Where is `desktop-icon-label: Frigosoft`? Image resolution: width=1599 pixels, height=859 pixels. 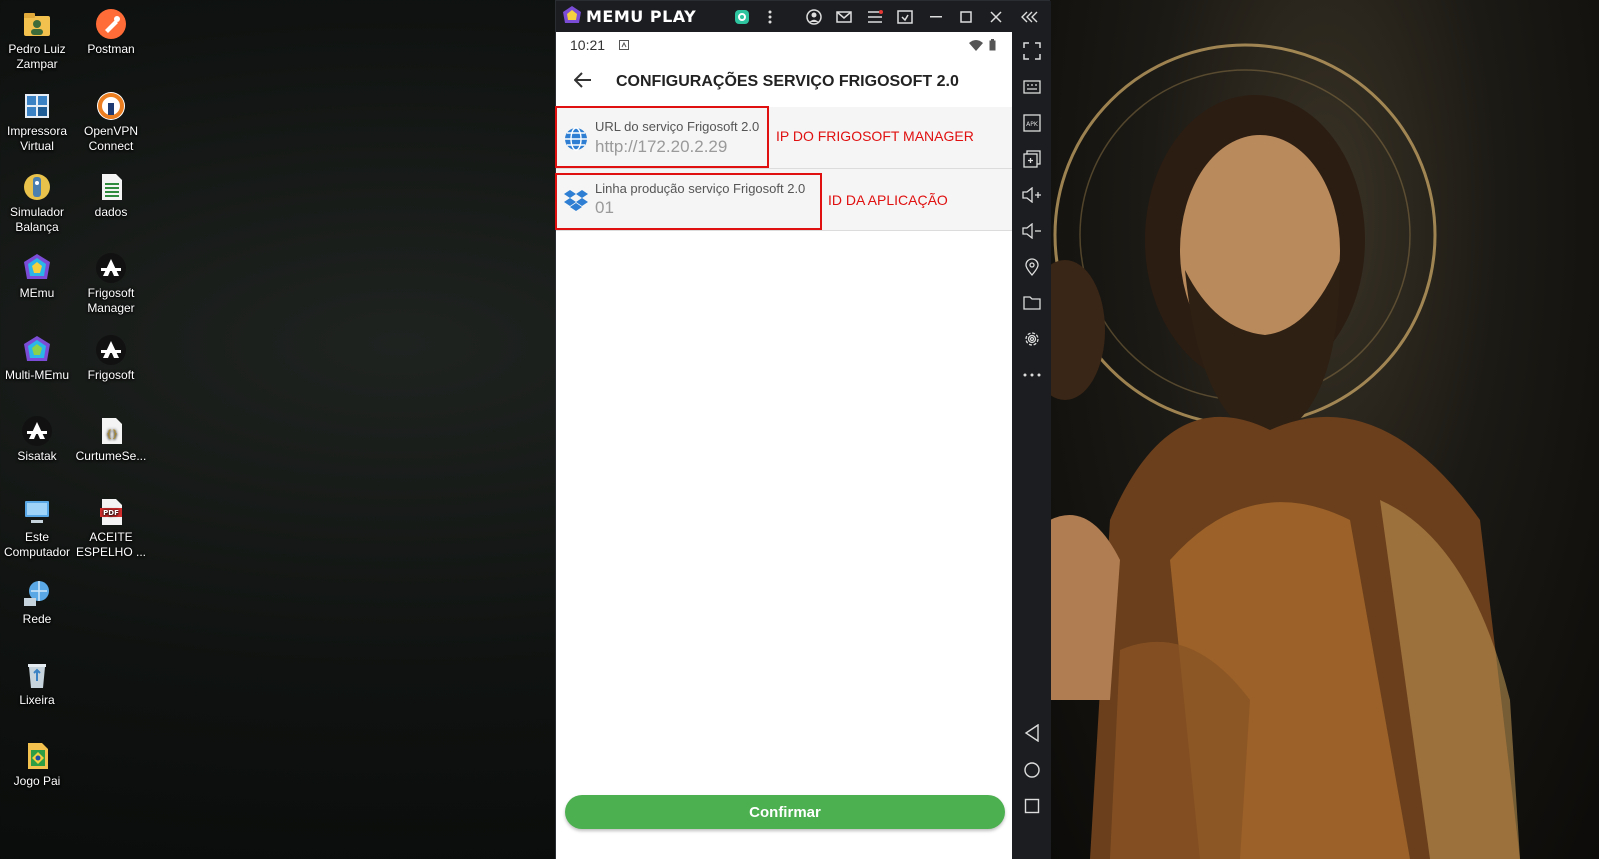
desktop-icon-label: Frigosoft is located at coordinates (111, 375).